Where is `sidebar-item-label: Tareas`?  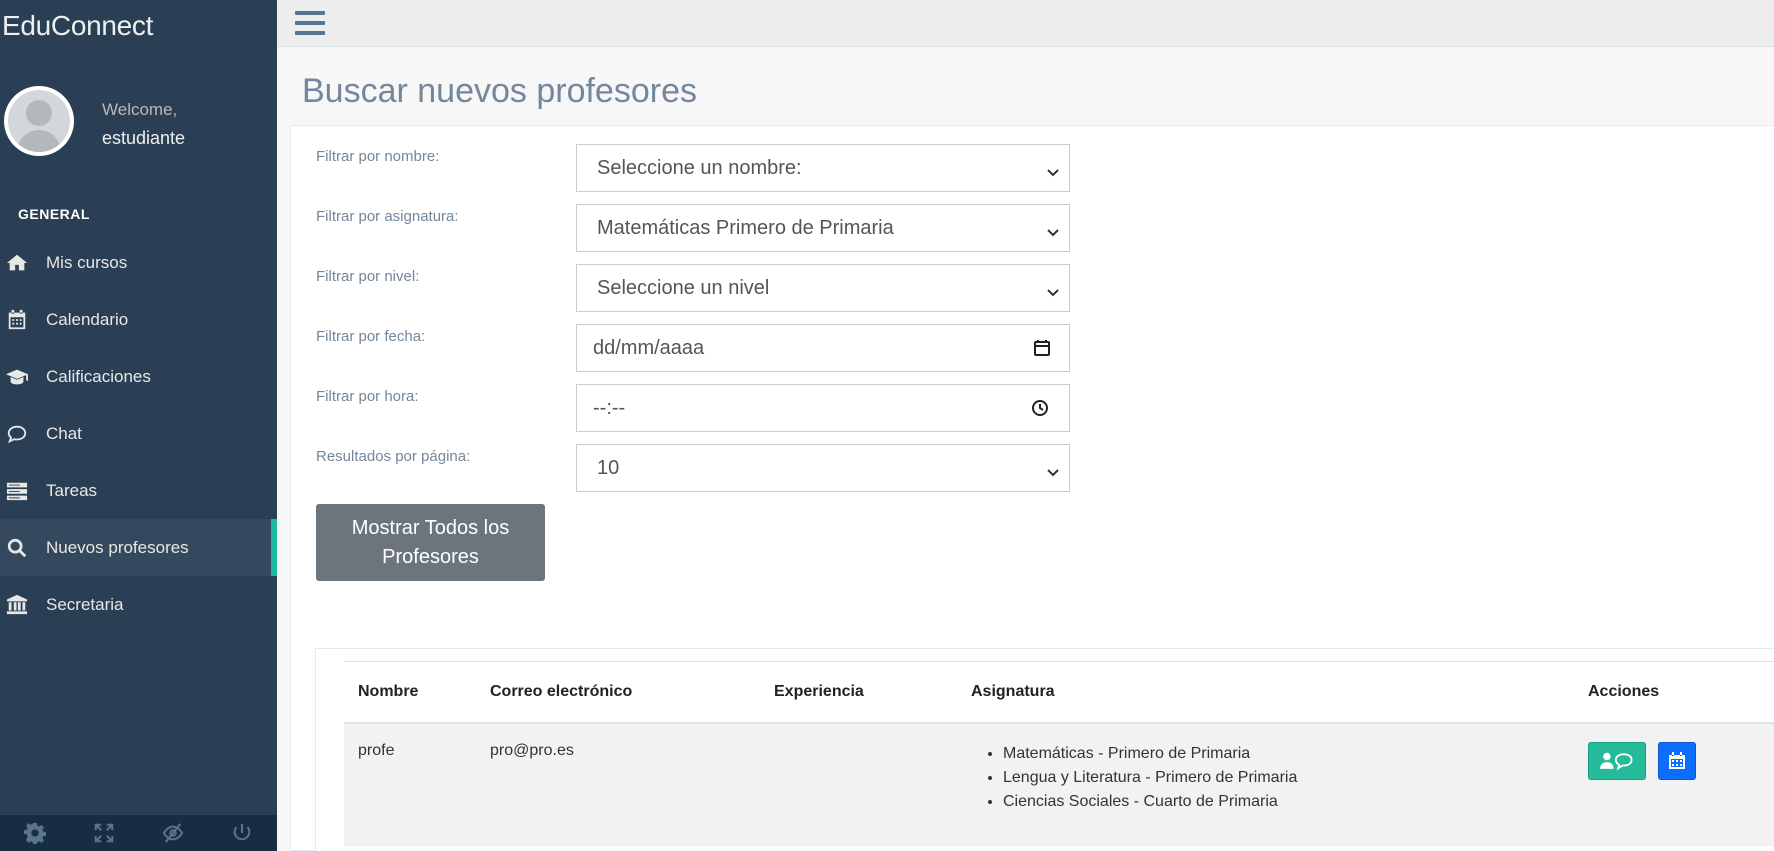 sidebar-item-label: Tareas is located at coordinates (72, 490).